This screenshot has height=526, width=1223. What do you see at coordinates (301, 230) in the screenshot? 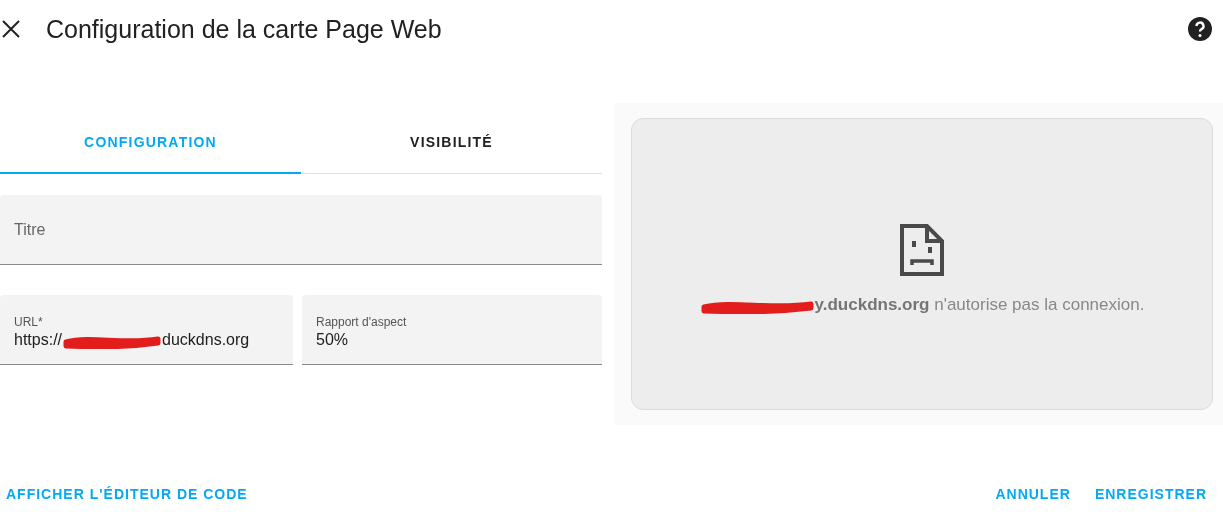
I see `title-field: Titre` at bounding box center [301, 230].